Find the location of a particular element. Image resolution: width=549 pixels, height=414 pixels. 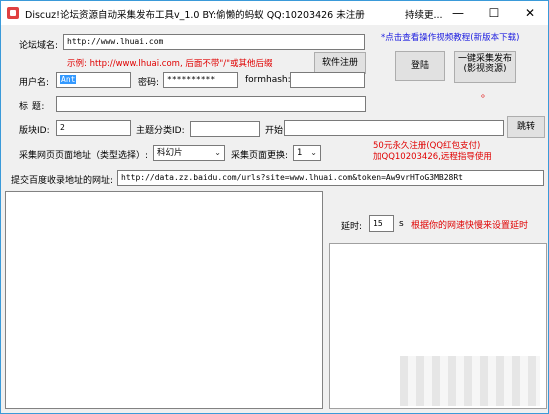

page-change-value: 1 is located at coordinates (300, 153).